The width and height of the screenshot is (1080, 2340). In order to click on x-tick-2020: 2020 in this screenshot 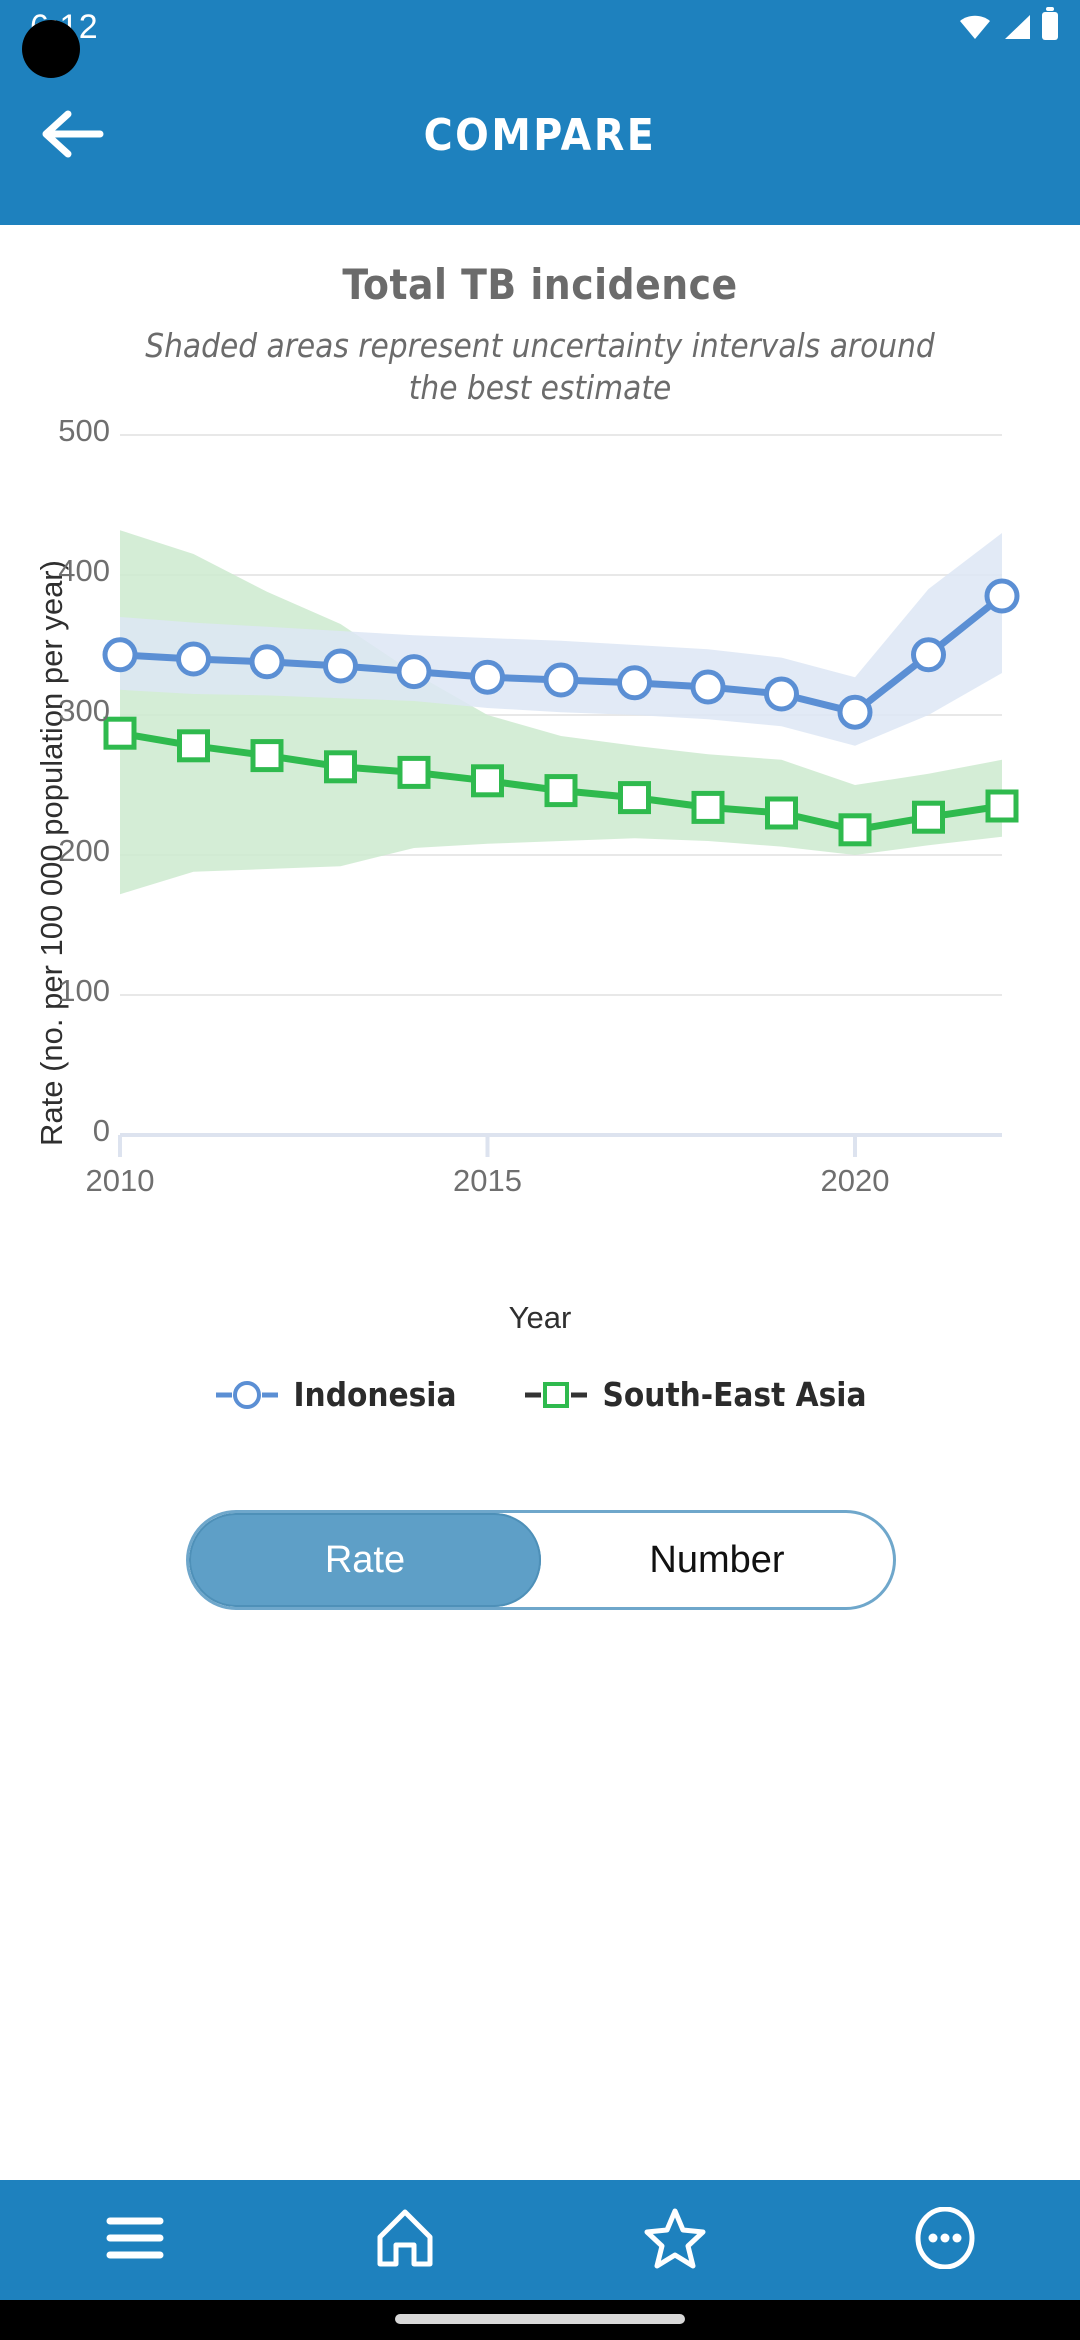, I will do `click(855, 1180)`.